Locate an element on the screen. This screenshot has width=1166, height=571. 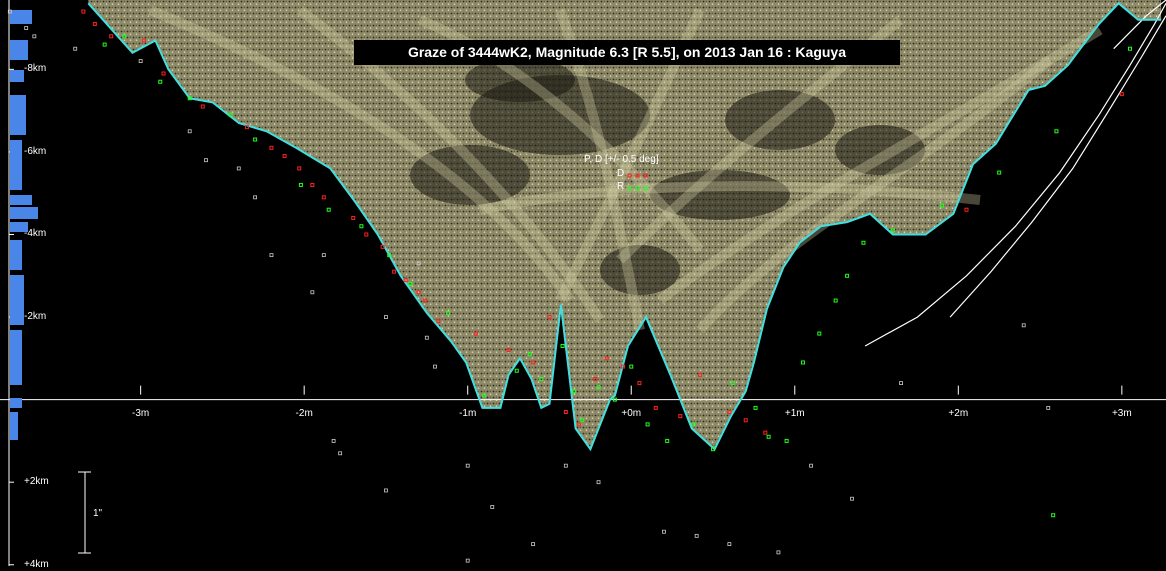
x-tick-label: -1m is located at coordinates (468, 413).